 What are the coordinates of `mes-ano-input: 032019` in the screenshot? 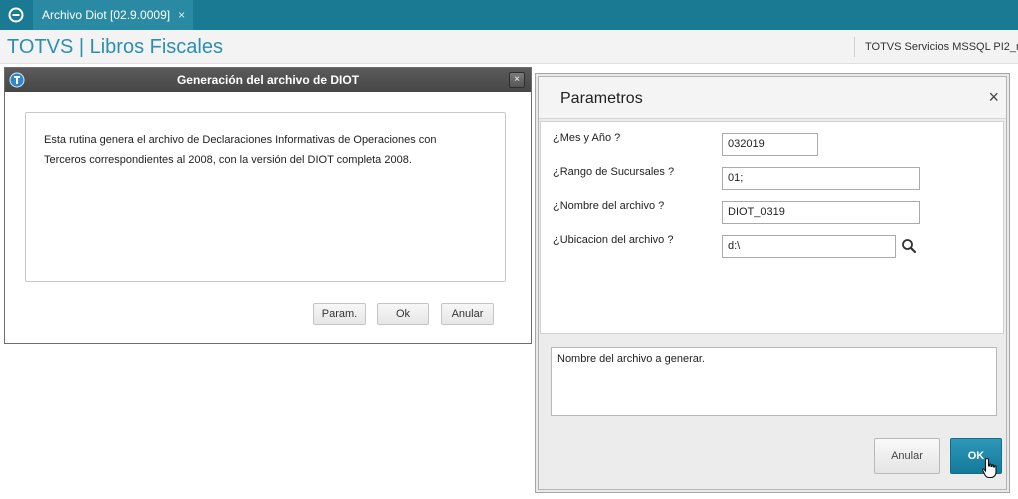 It's located at (770, 144).